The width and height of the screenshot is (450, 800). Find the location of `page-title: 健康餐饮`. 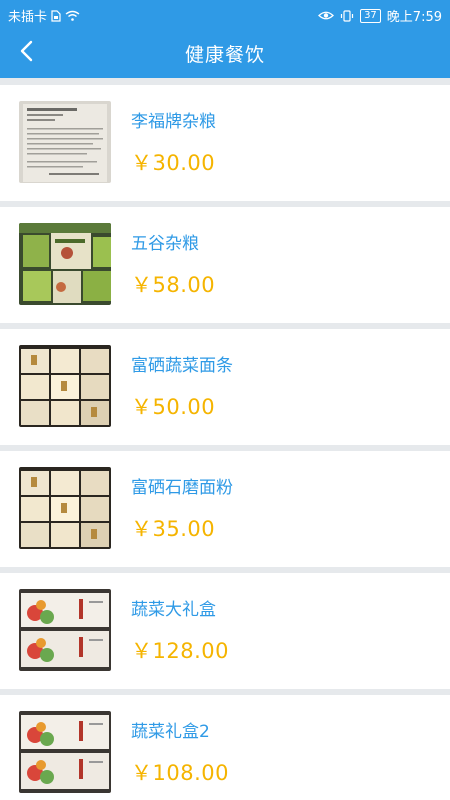

page-title: 健康餐饮 is located at coordinates (224, 55).